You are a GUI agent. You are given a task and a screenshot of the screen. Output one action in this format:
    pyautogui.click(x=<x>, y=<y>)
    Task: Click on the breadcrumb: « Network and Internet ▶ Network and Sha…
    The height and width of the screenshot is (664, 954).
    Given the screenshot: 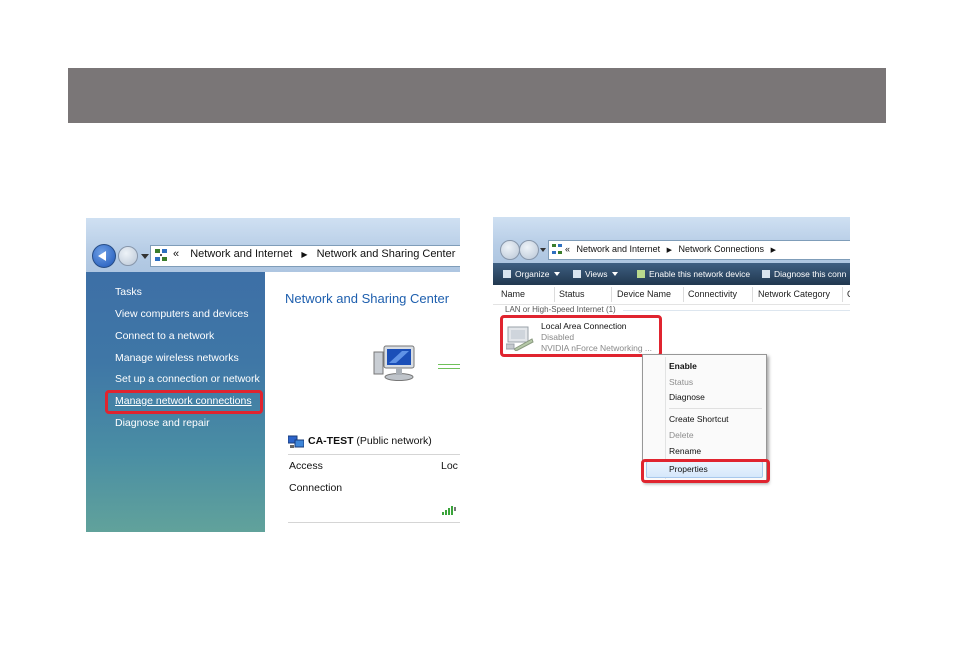 What is the action you would take?
    pyautogui.click(x=314, y=254)
    